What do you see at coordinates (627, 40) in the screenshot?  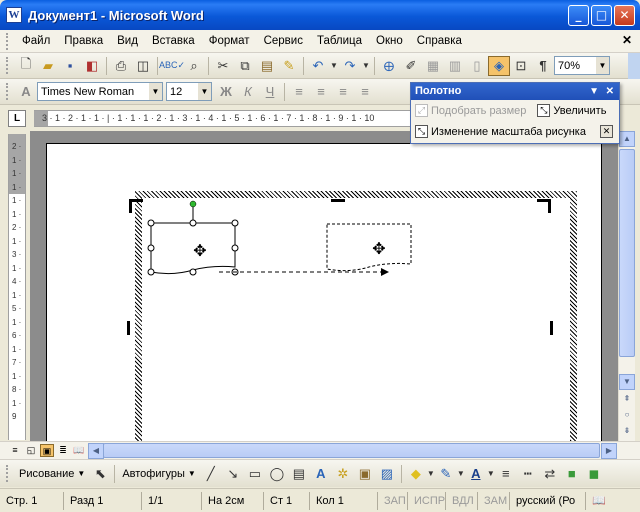 I see `doc-close-icon: ✕` at bounding box center [627, 40].